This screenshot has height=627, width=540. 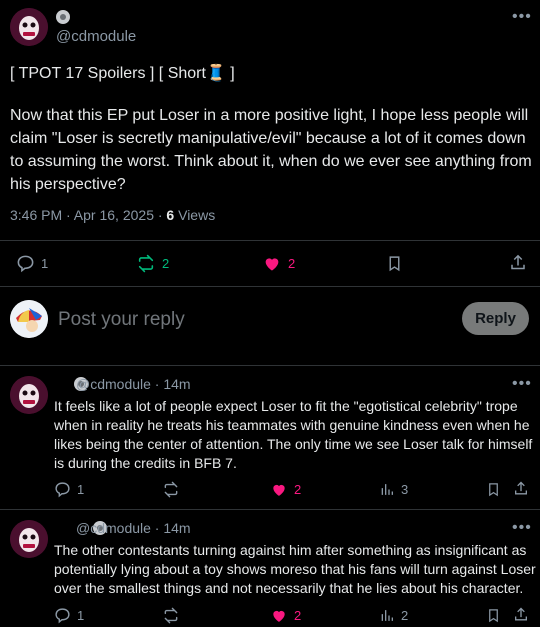 I want to click on like-action: 2, so click(x=278, y=263).